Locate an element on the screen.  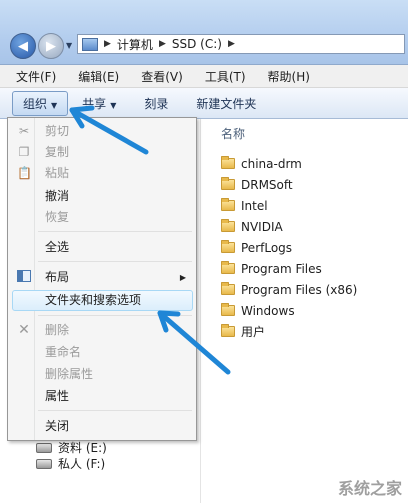
watermark: 系统之家 is located at coordinates (369, 488).